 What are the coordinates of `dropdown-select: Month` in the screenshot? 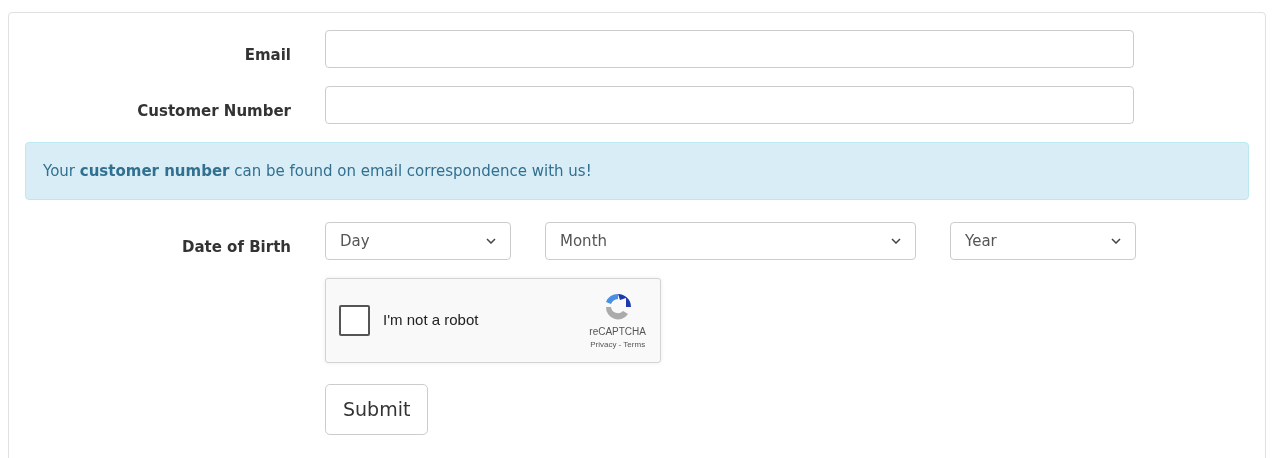 It's located at (730, 241).